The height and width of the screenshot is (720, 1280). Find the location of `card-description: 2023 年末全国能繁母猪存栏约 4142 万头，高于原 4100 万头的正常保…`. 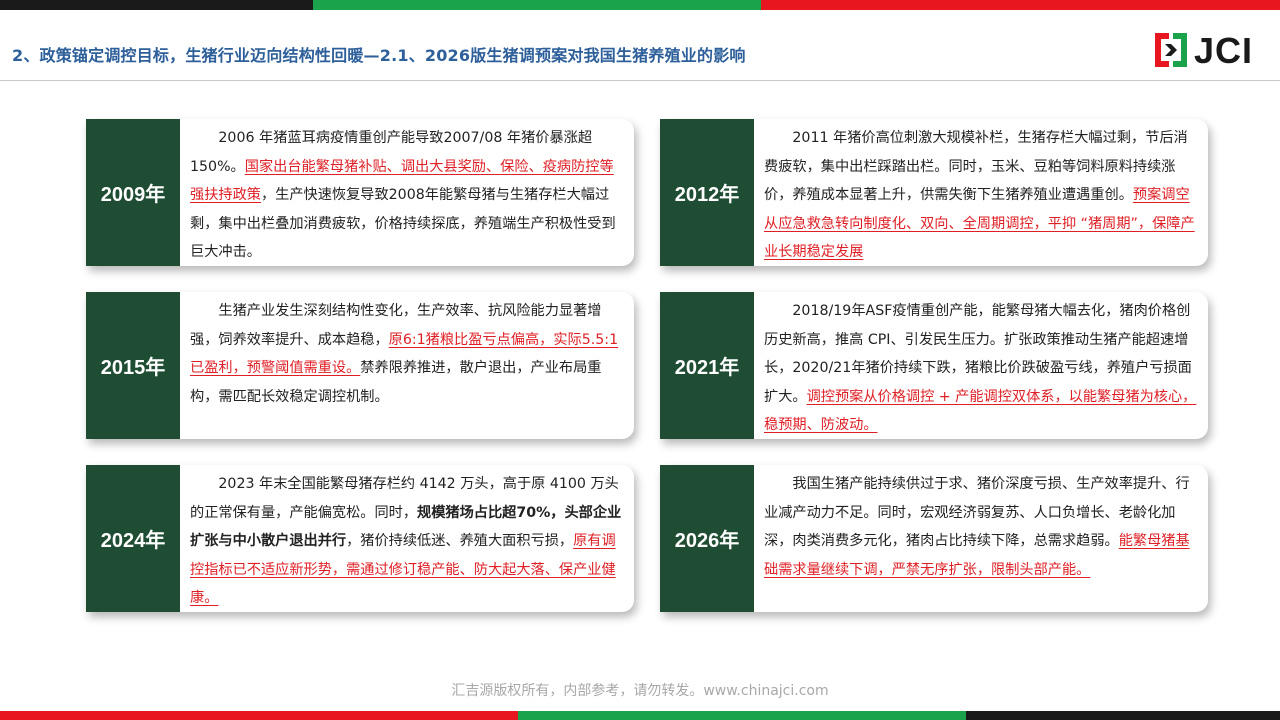

card-description: 2023 年末全国能繁母猪存栏约 4142 万头，高于原 4100 万头的正常保… is located at coordinates (407, 538).